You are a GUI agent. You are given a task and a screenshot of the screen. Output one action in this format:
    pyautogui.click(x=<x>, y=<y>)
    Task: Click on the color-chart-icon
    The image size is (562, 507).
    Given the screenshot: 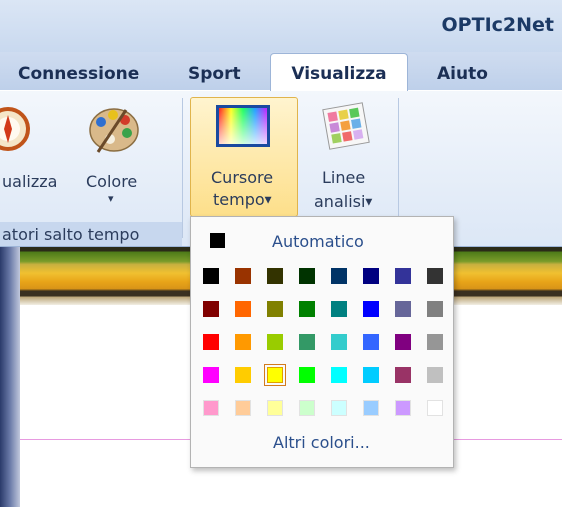 What is the action you would take?
    pyautogui.click(x=346, y=126)
    